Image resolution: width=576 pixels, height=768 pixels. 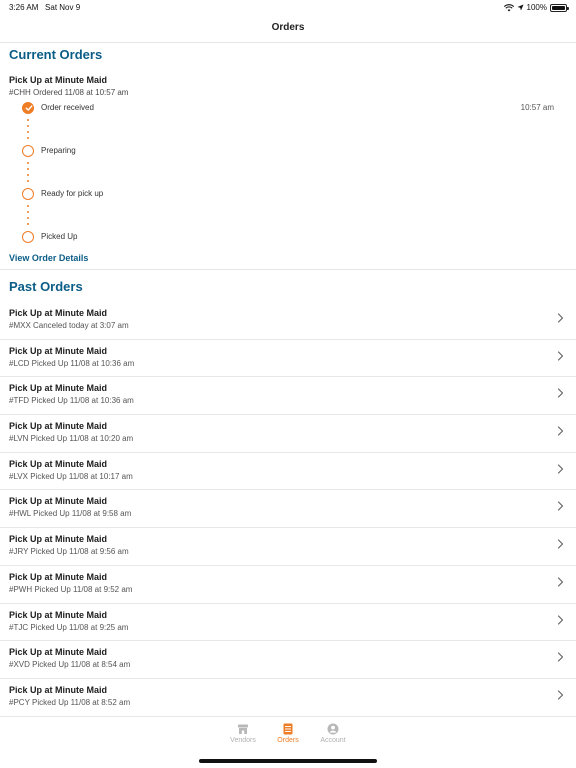 What do you see at coordinates (288, 761) in the screenshot?
I see `home-indicator` at bounding box center [288, 761].